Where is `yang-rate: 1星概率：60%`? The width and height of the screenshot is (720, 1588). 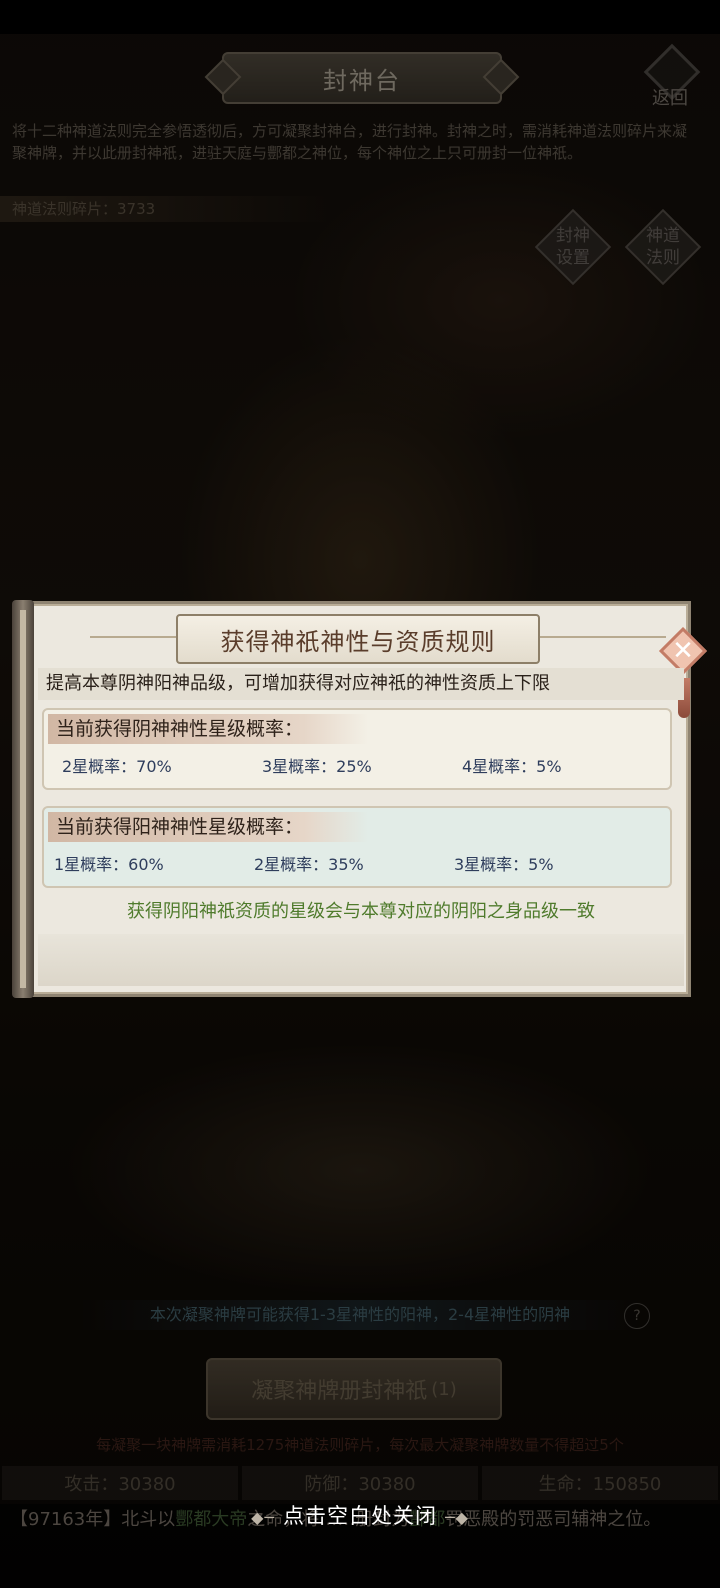
yang-rate: 1星概率：60% is located at coordinates (109, 864).